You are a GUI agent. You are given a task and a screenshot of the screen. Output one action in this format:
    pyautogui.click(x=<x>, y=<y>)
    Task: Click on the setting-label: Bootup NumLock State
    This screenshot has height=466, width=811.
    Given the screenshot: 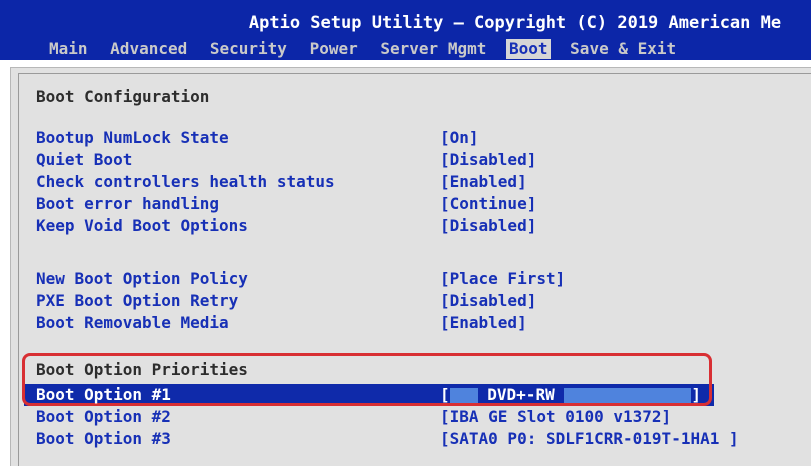 What is the action you would take?
    pyautogui.click(x=132, y=137)
    